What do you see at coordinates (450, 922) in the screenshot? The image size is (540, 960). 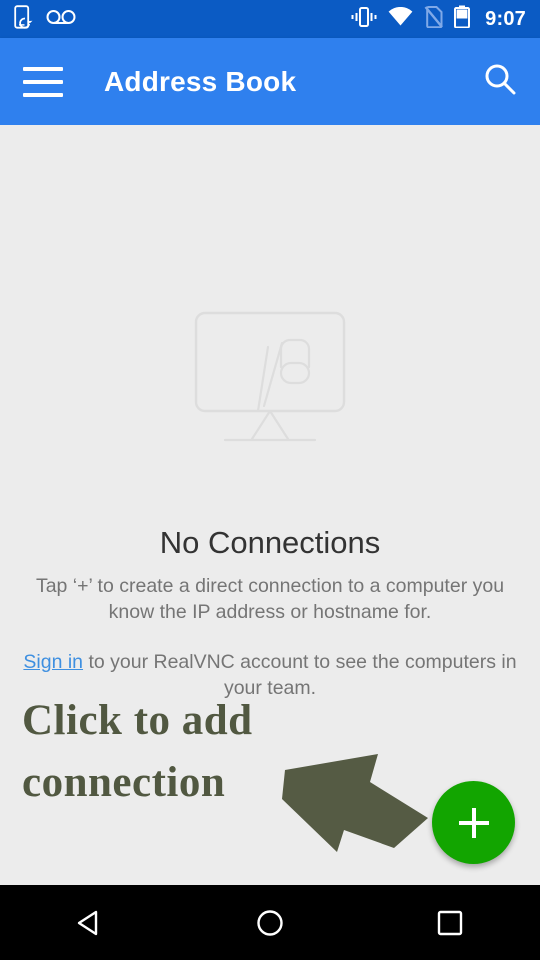 I see `recents-square-icon` at bounding box center [450, 922].